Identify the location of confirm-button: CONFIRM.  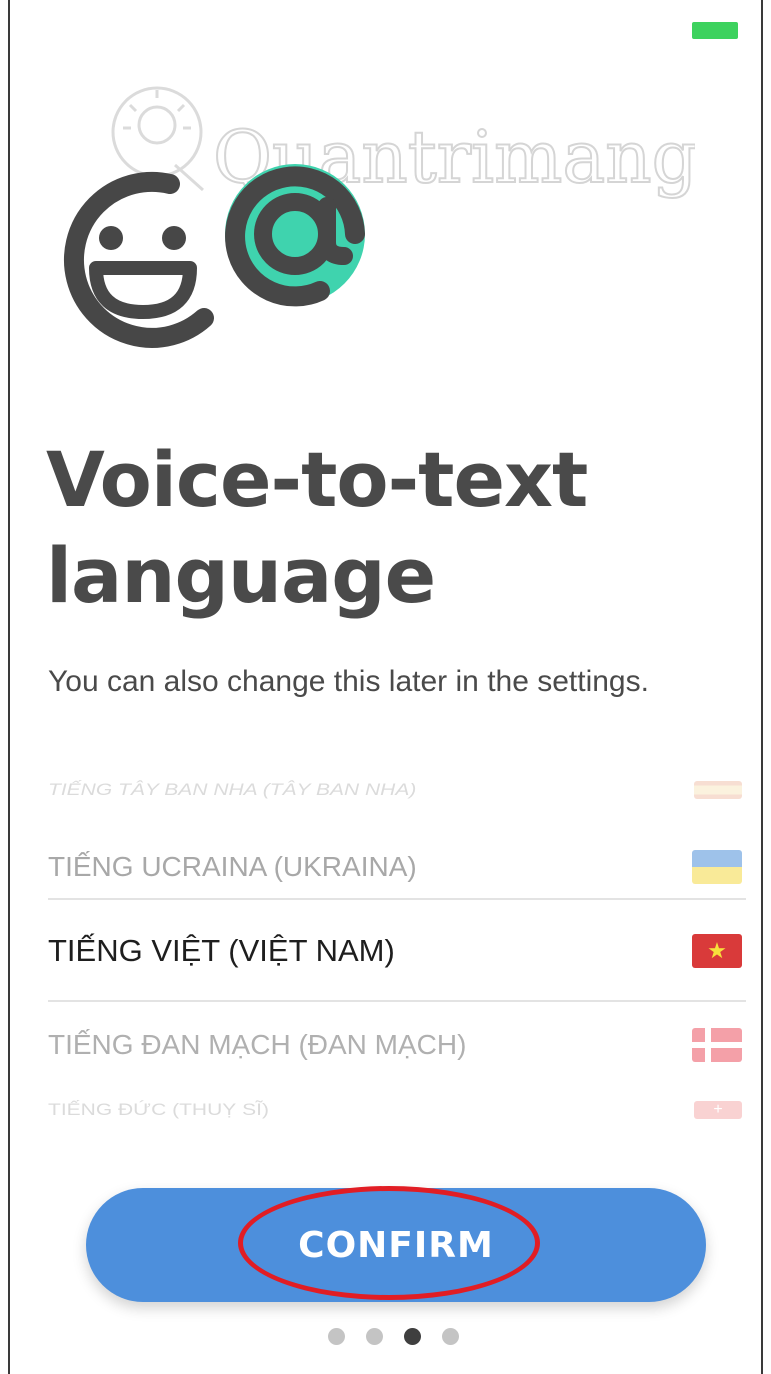
(396, 1245).